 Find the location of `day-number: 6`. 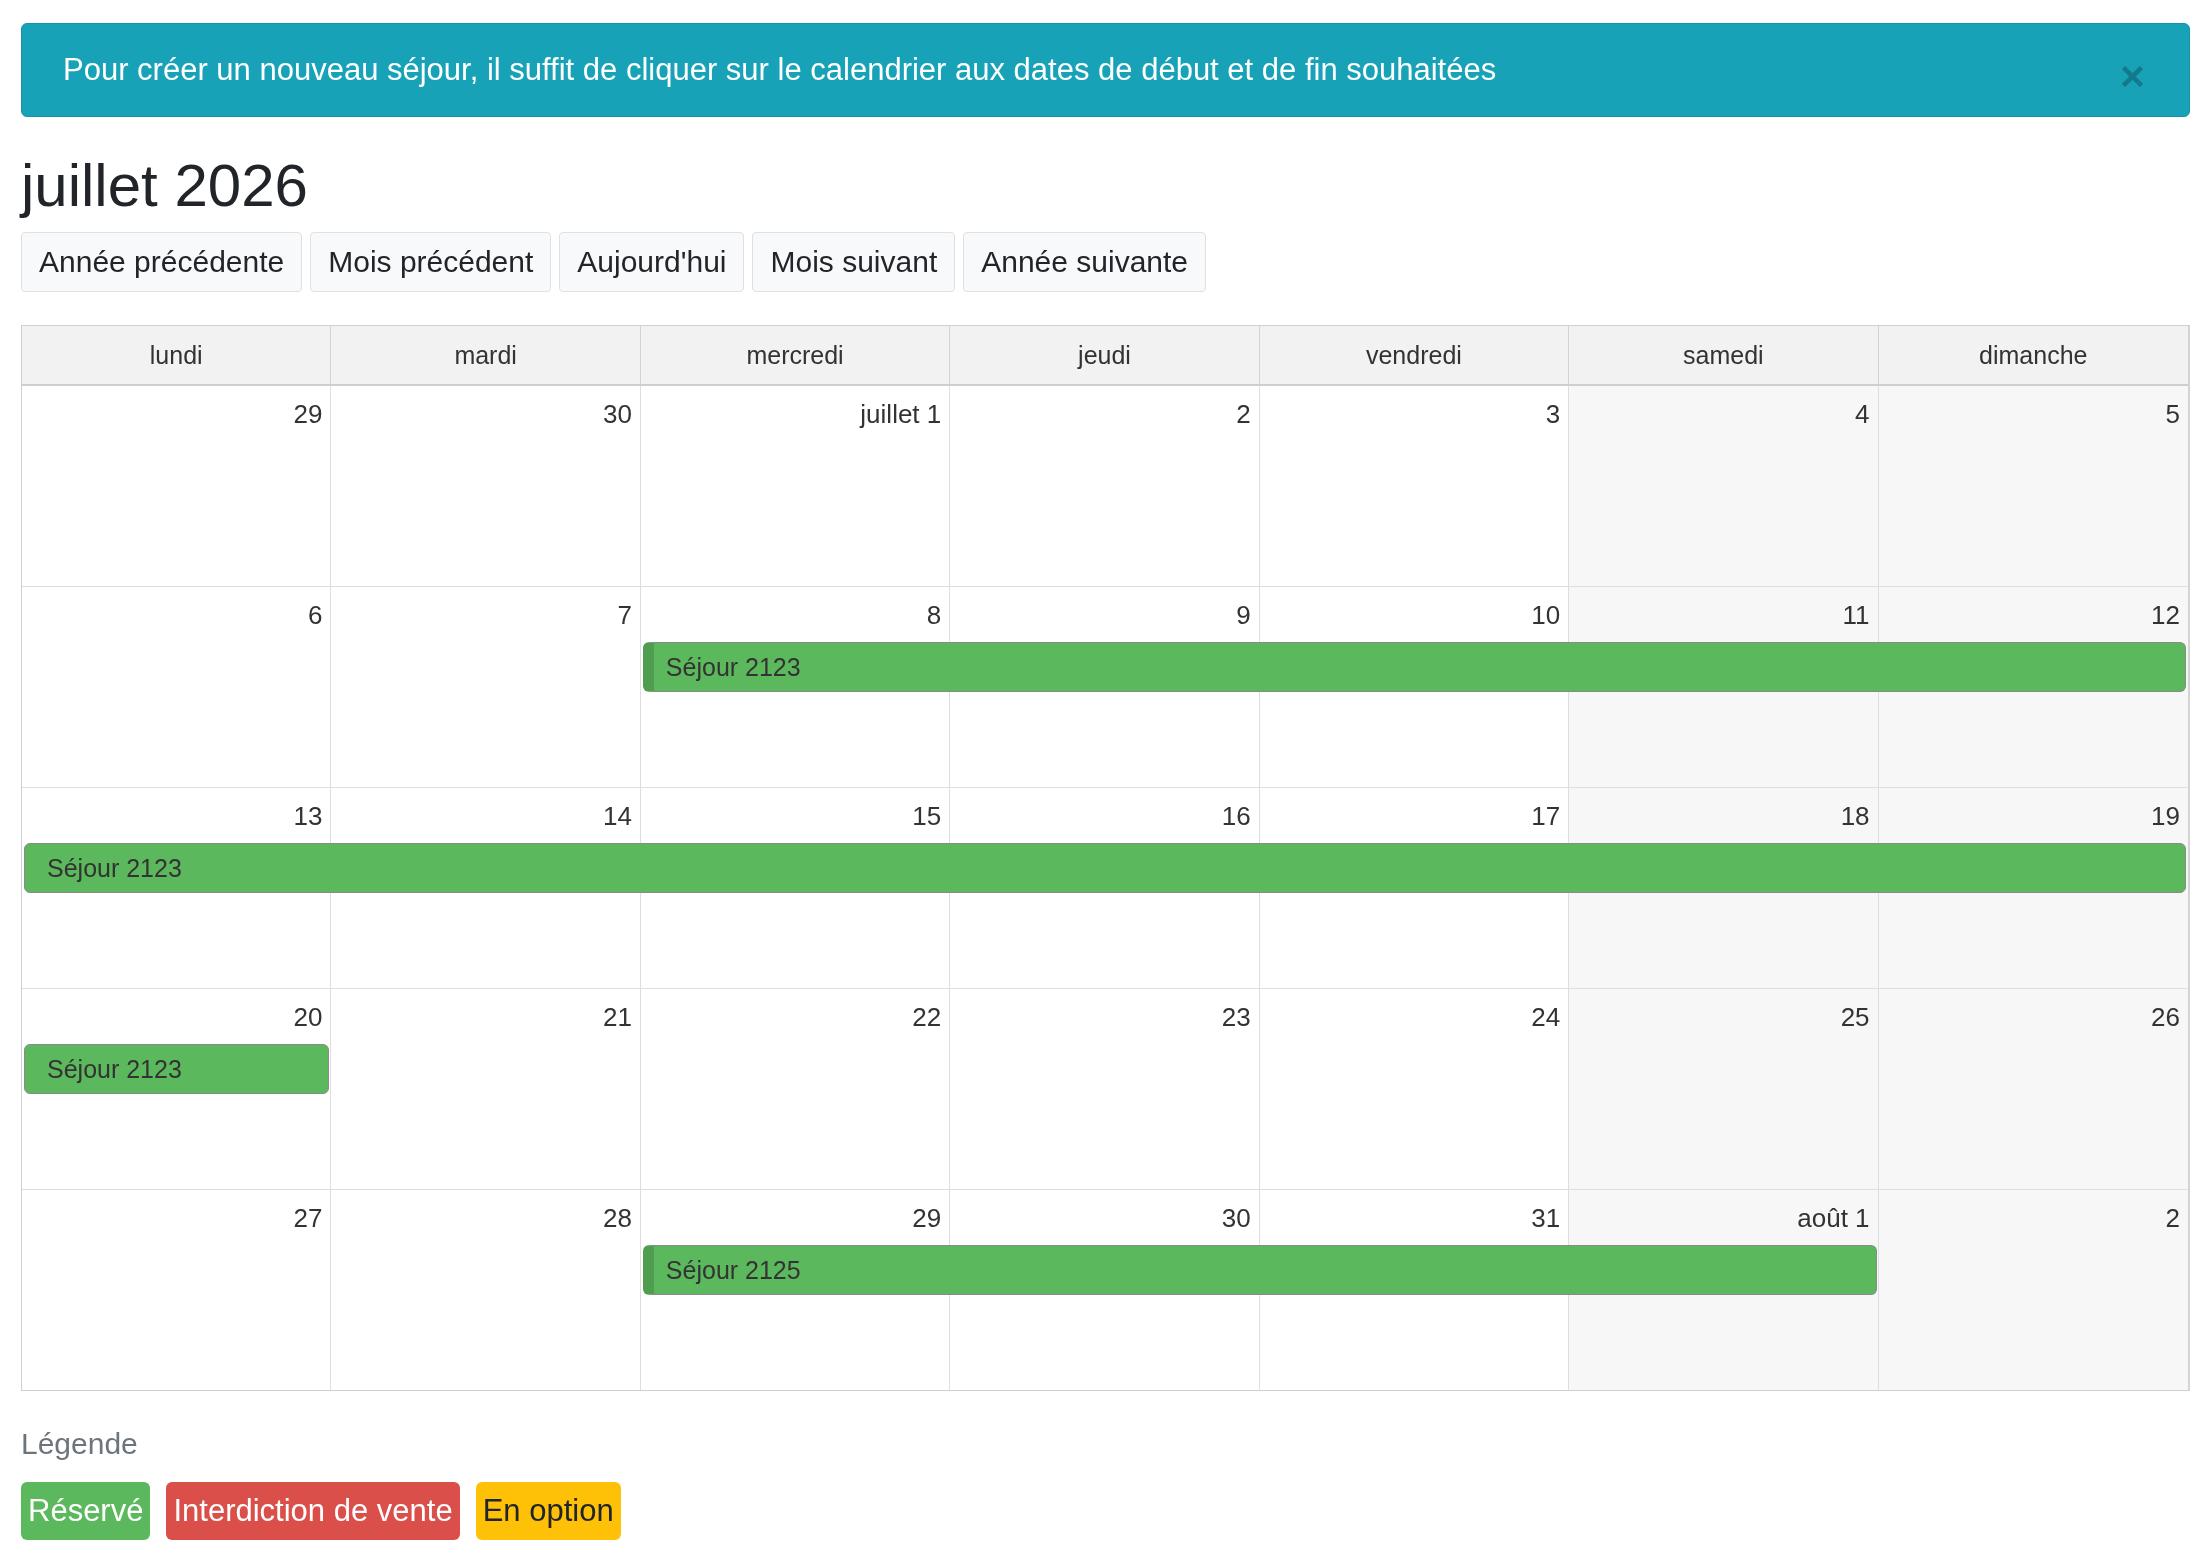

day-number: 6 is located at coordinates (315, 615).